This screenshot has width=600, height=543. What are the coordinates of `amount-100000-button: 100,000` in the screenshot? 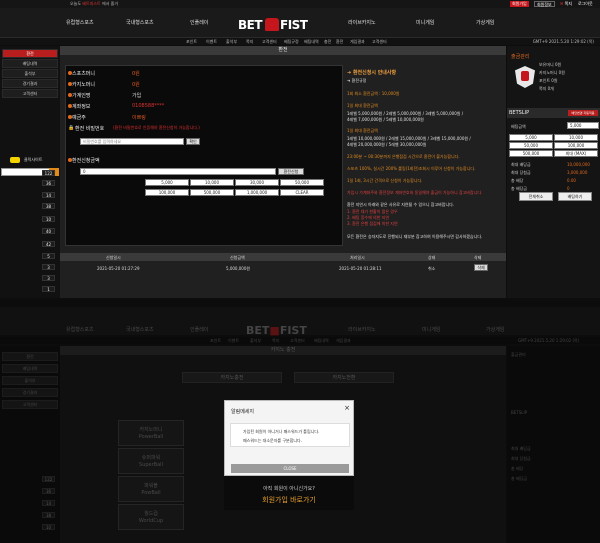 It's located at (167, 192).